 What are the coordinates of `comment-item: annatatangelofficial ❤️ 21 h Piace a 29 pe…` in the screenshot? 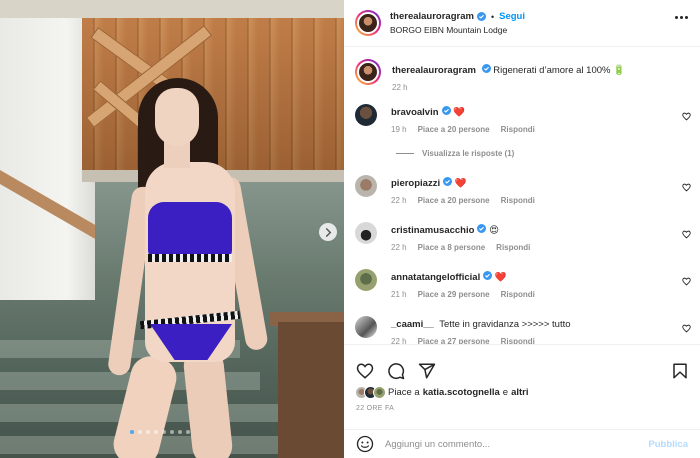 It's located at (522, 283).